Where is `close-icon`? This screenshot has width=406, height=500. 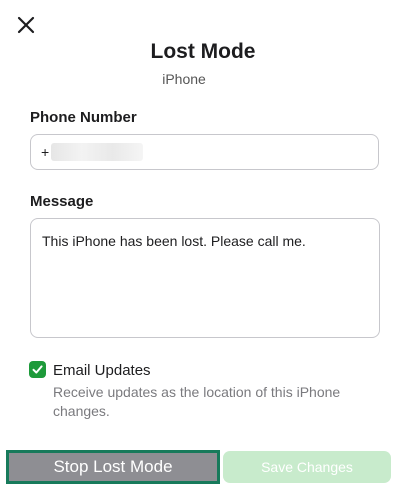
close-icon is located at coordinates (26, 25).